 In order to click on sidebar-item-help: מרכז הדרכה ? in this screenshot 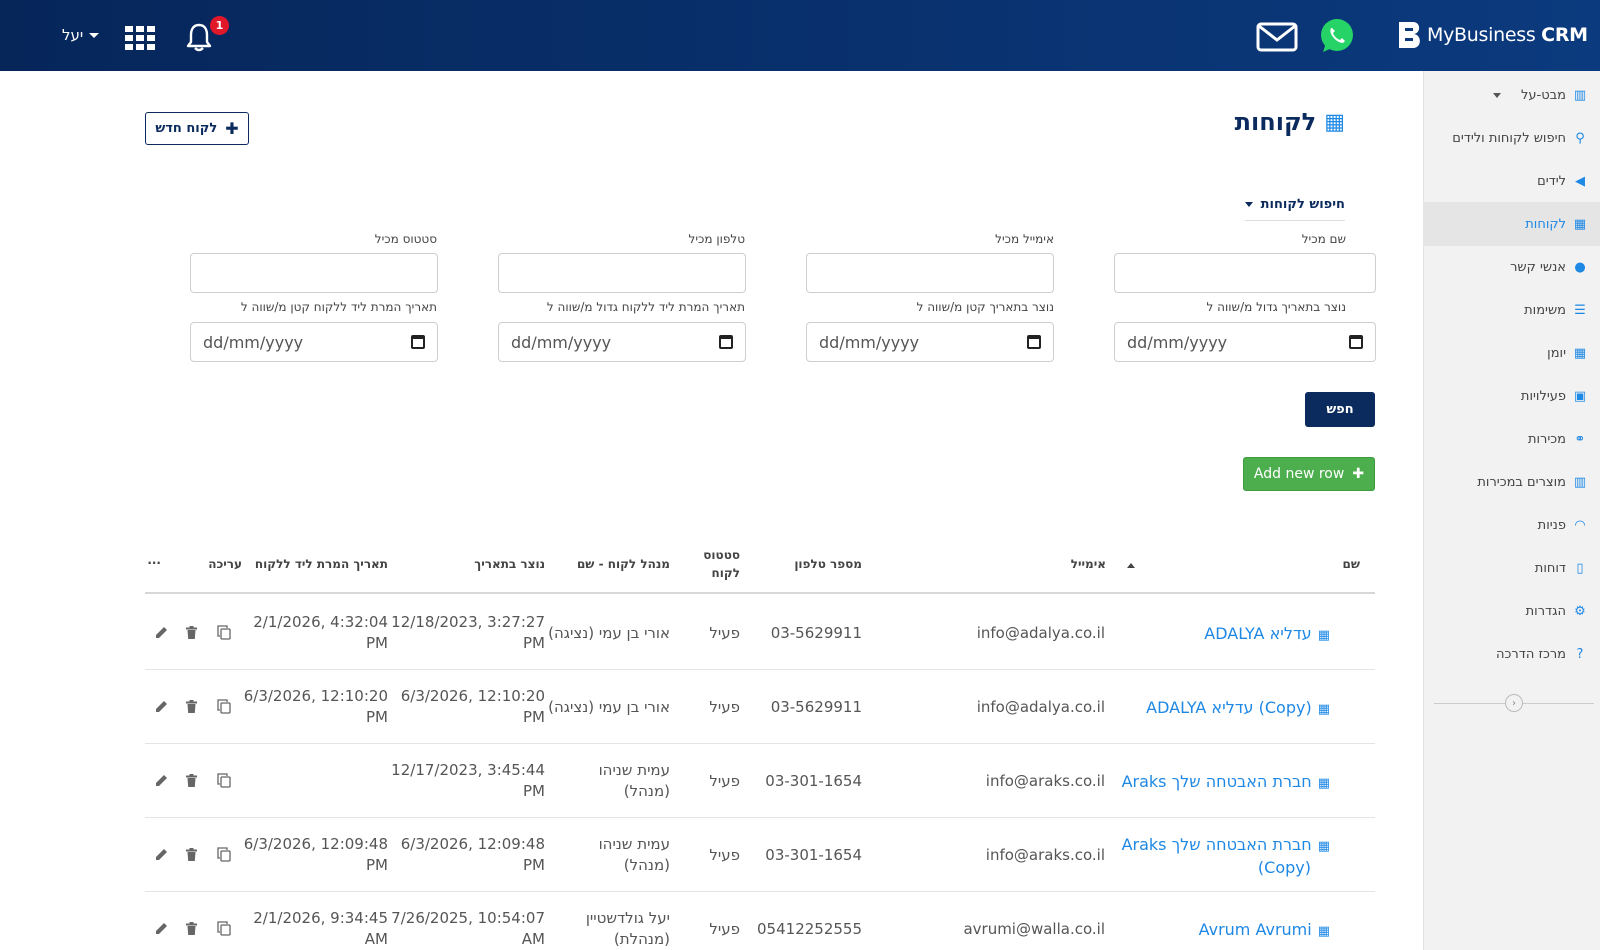, I will do `click(1499, 654)`.